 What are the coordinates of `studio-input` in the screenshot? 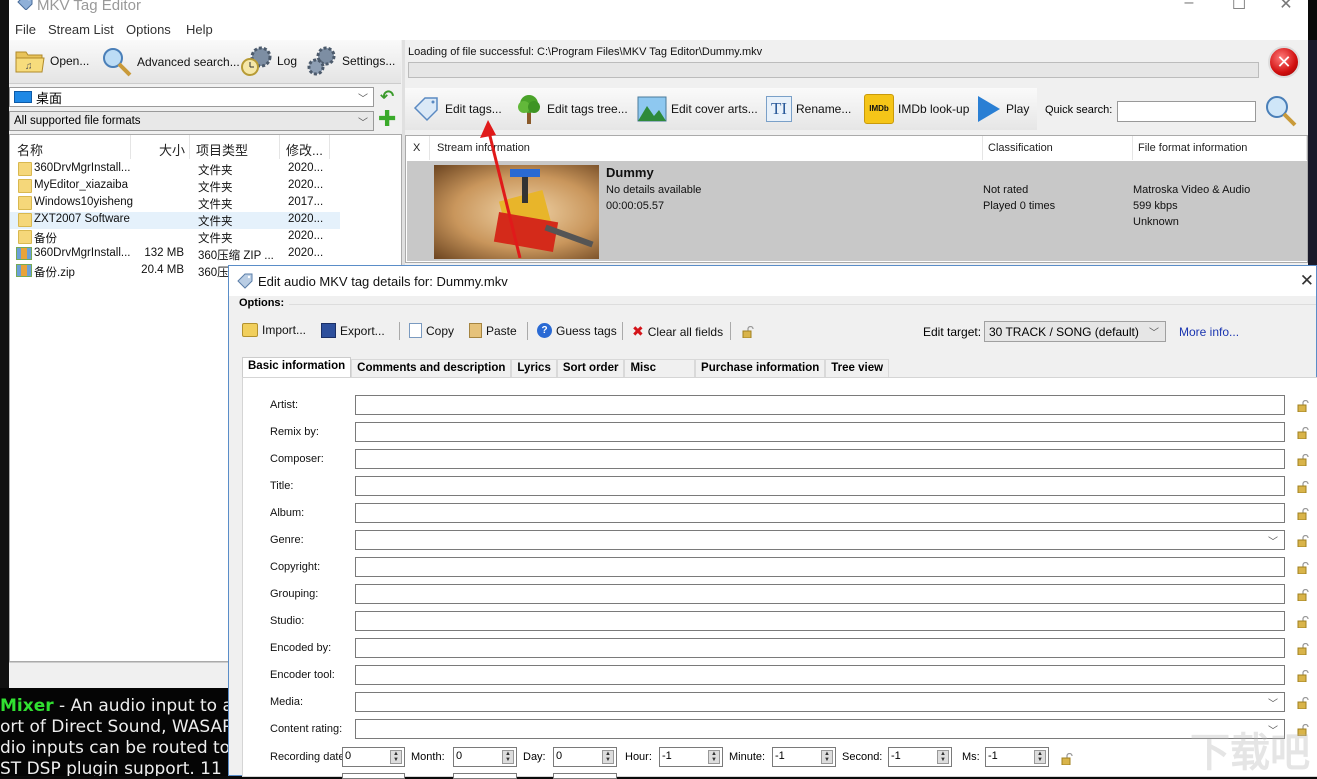 It's located at (820, 621).